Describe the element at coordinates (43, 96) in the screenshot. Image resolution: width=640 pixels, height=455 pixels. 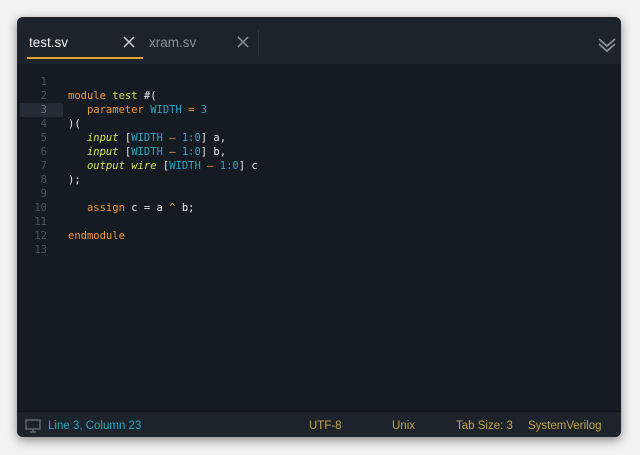
I see `line-number: 2` at that location.